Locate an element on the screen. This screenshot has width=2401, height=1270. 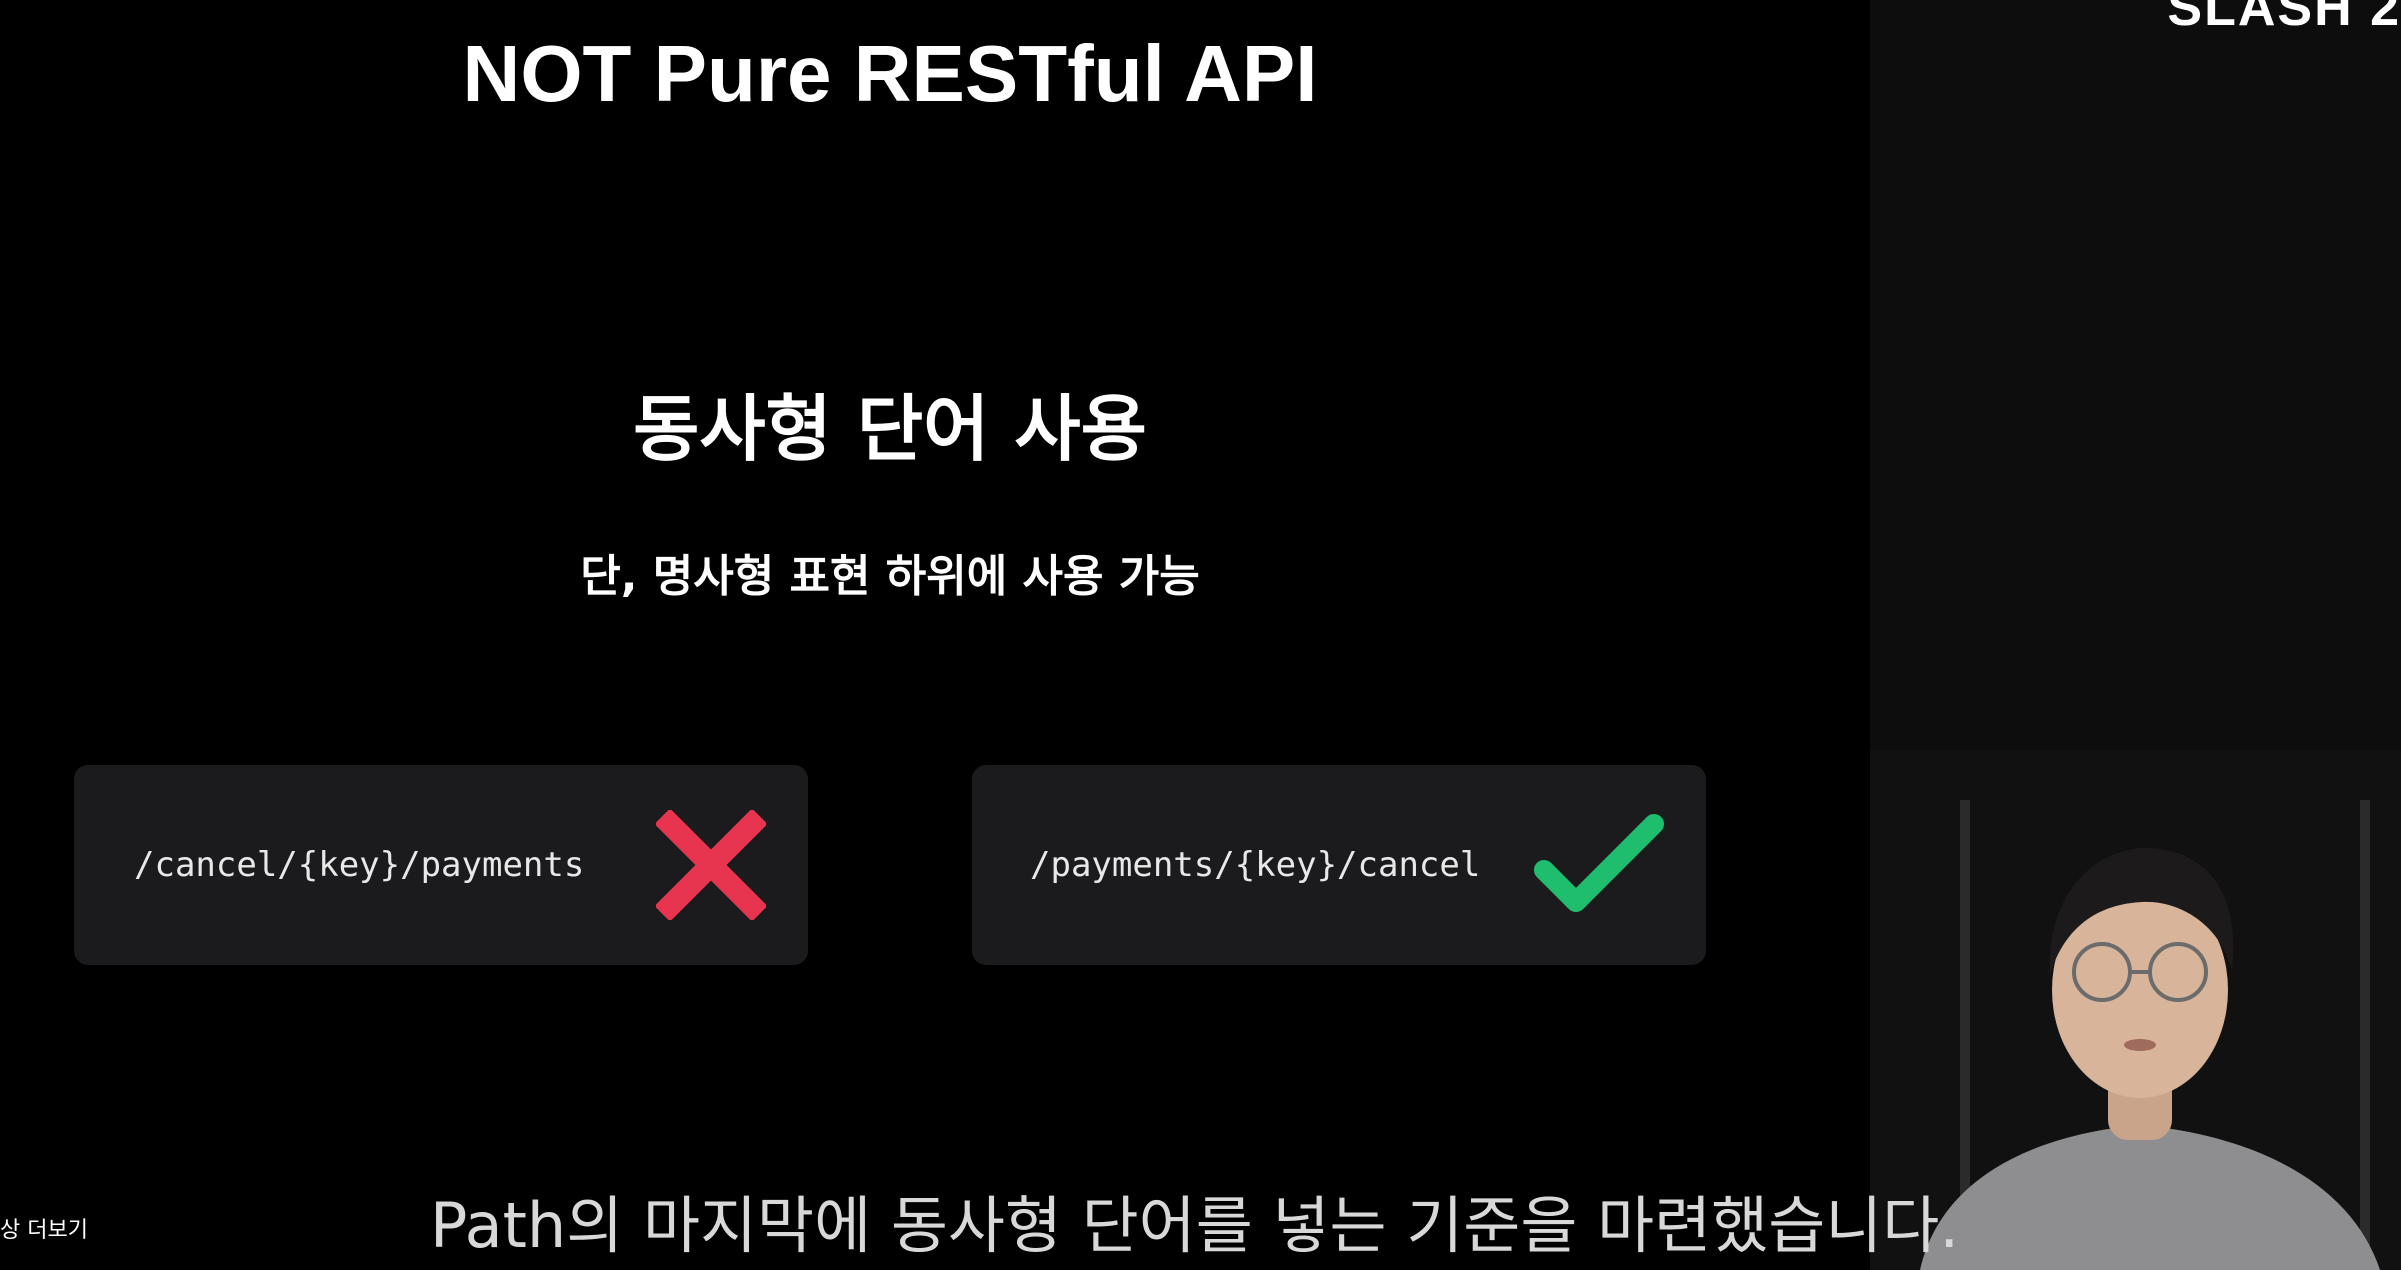
cross-icon is located at coordinates (711, 865).